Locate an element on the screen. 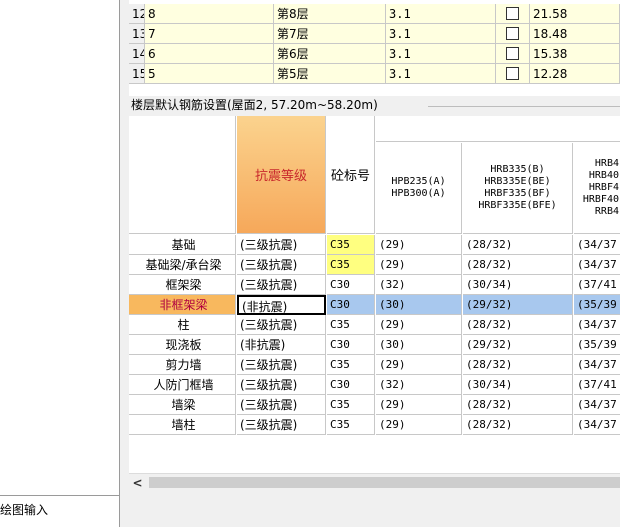 This screenshot has height=527, width=620. rebar-row: 基础梁/承台梁 (三级抗震) C35 (29) (28/32) (34/37 is located at coordinates (374, 265).